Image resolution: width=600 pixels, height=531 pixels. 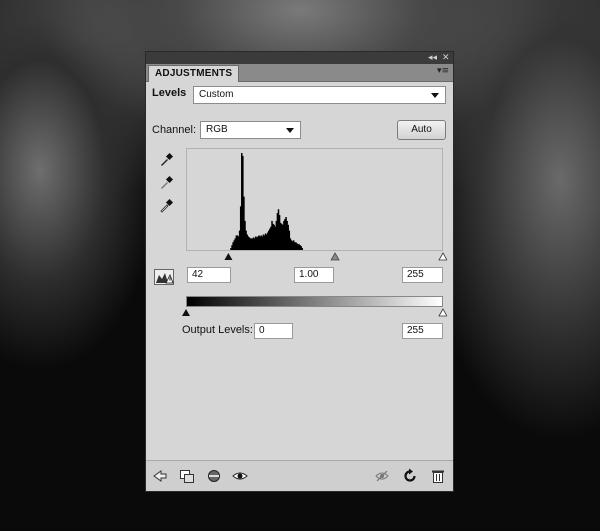 What do you see at coordinates (169, 93) in the screenshot?
I see `levels-label: Levels` at bounding box center [169, 93].